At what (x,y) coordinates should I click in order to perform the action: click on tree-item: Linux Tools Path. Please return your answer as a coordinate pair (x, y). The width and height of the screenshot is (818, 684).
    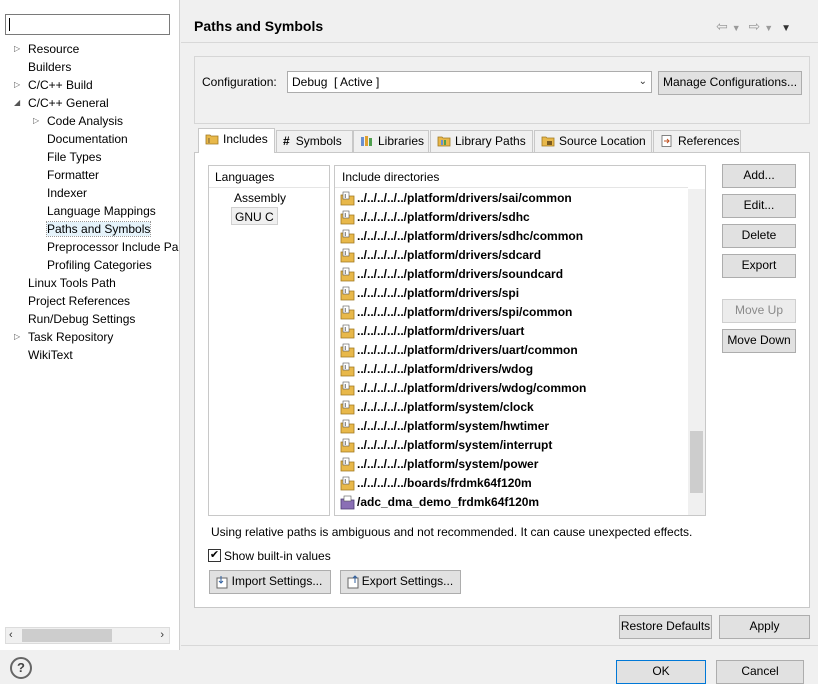
    Looking at the image, I should click on (72, 283).